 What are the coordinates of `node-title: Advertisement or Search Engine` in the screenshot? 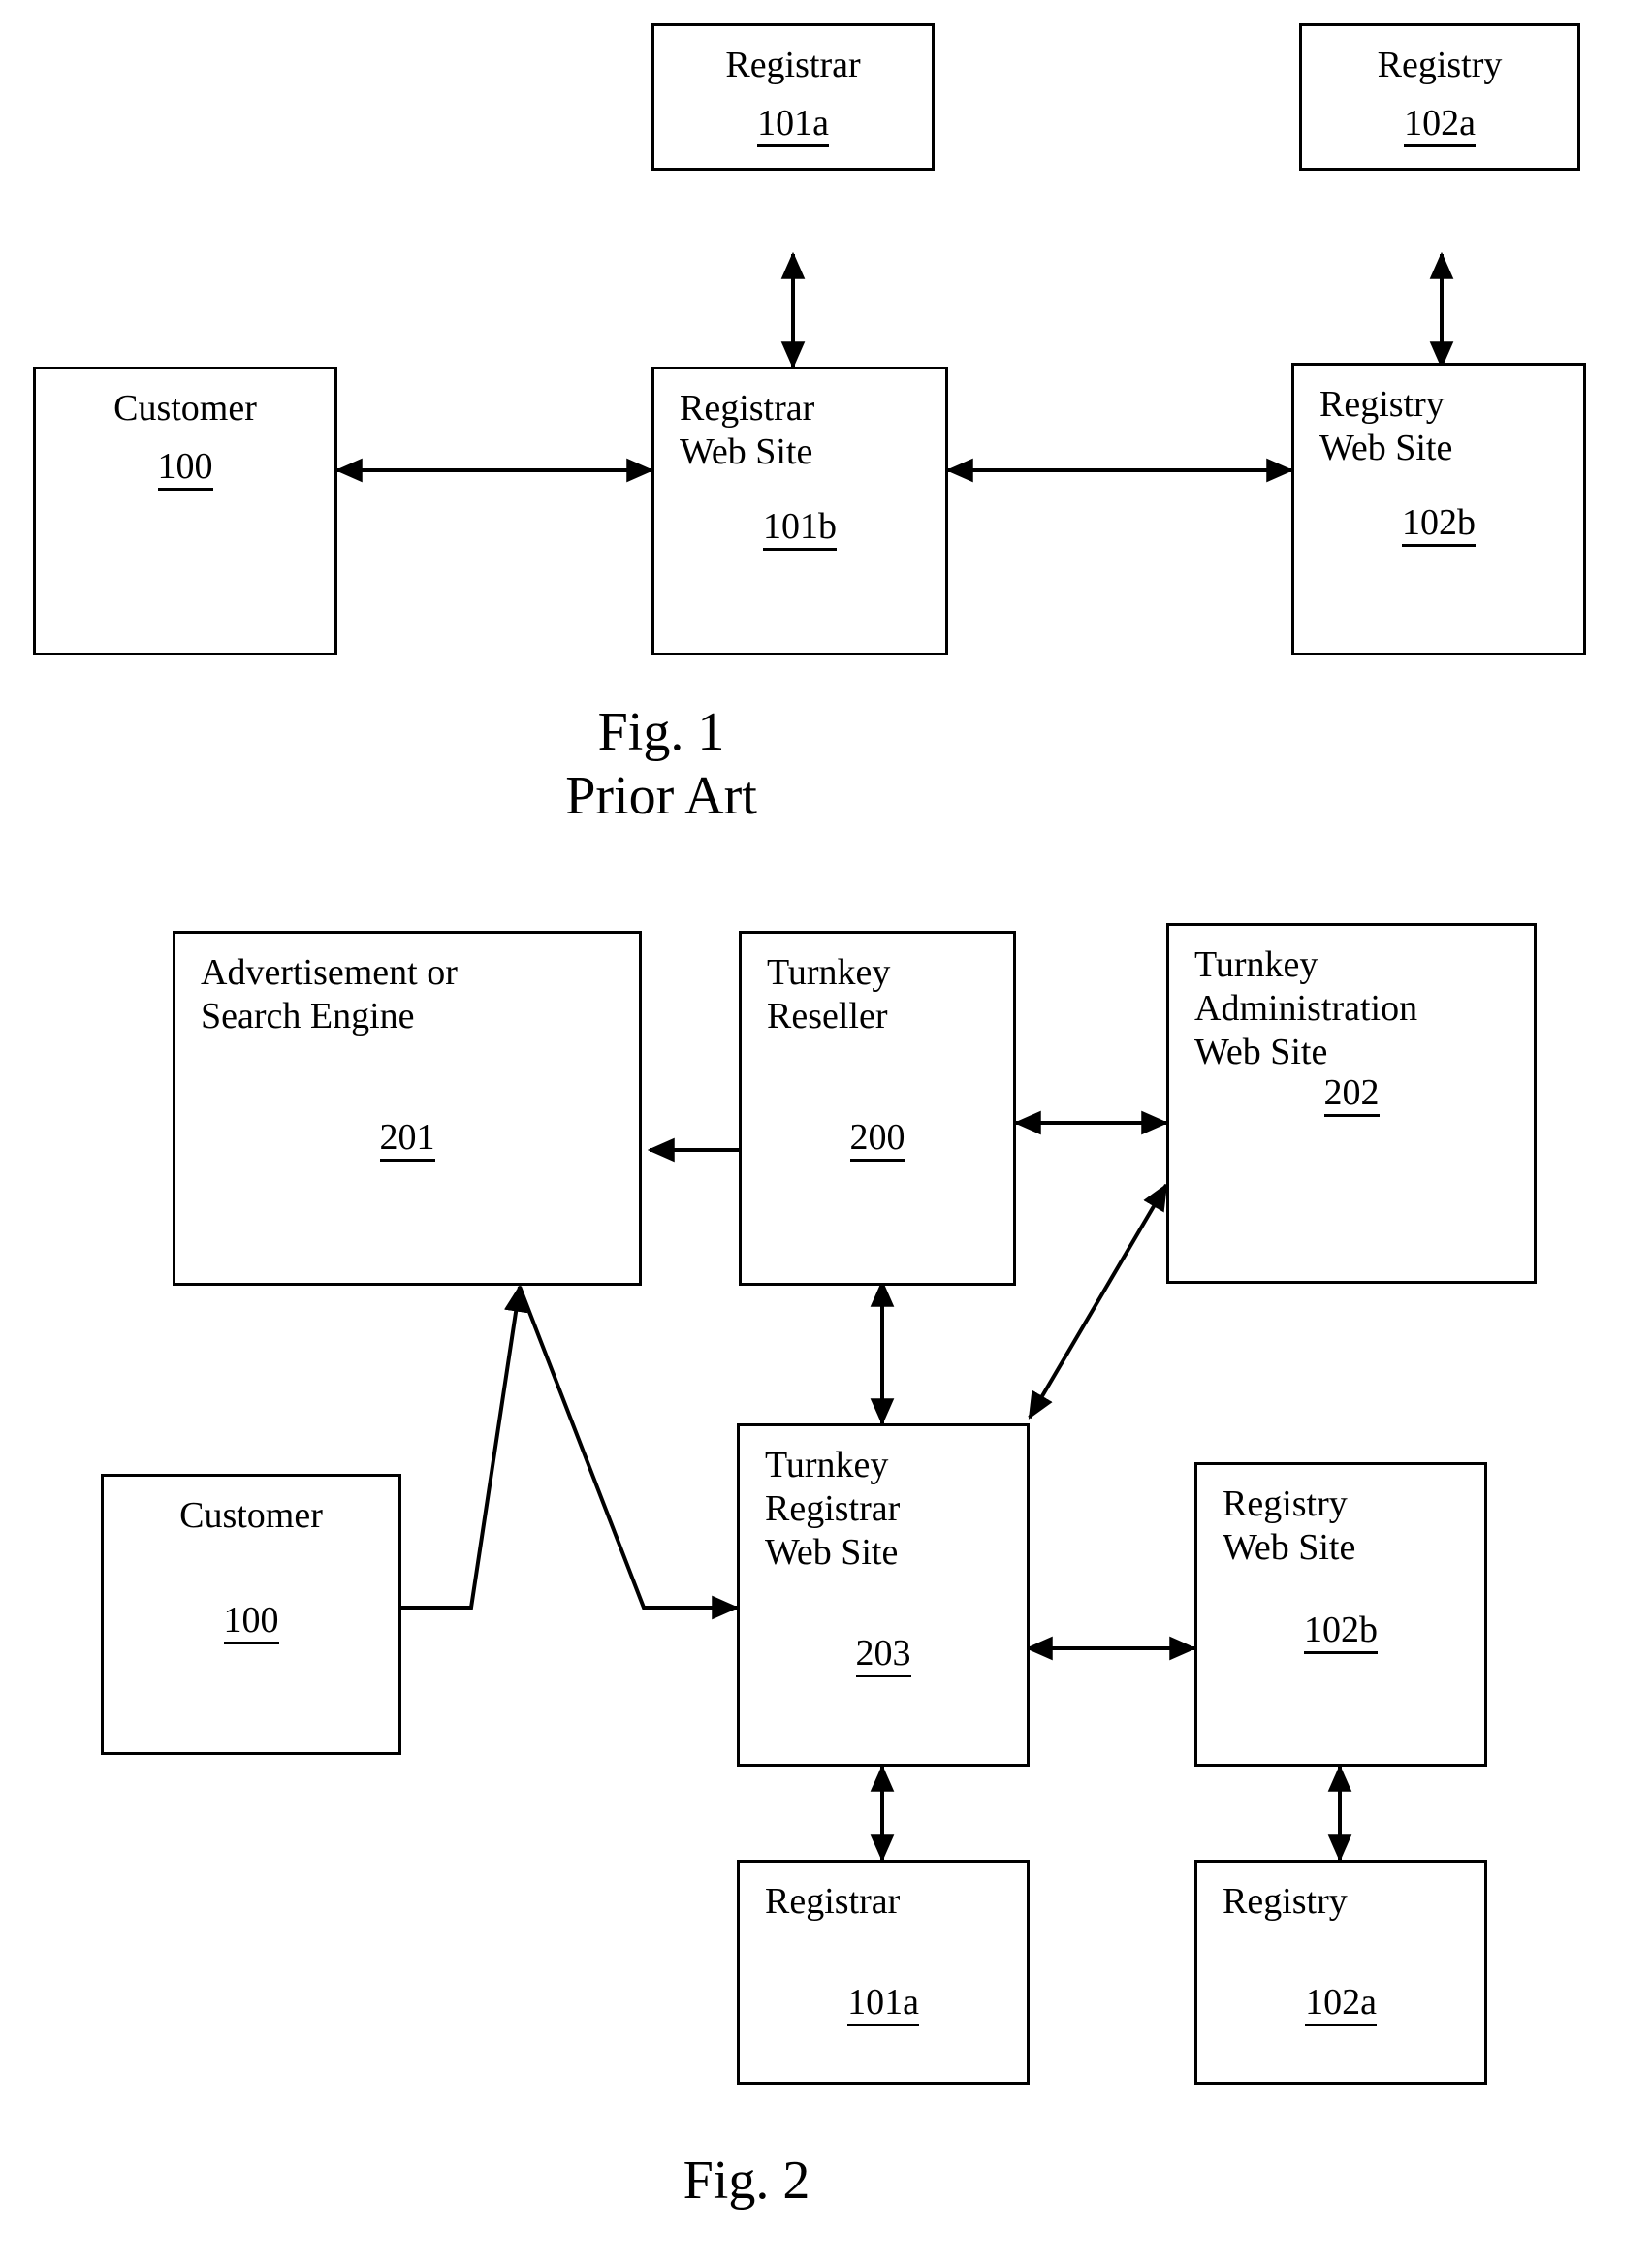 It's located at (329, 994).